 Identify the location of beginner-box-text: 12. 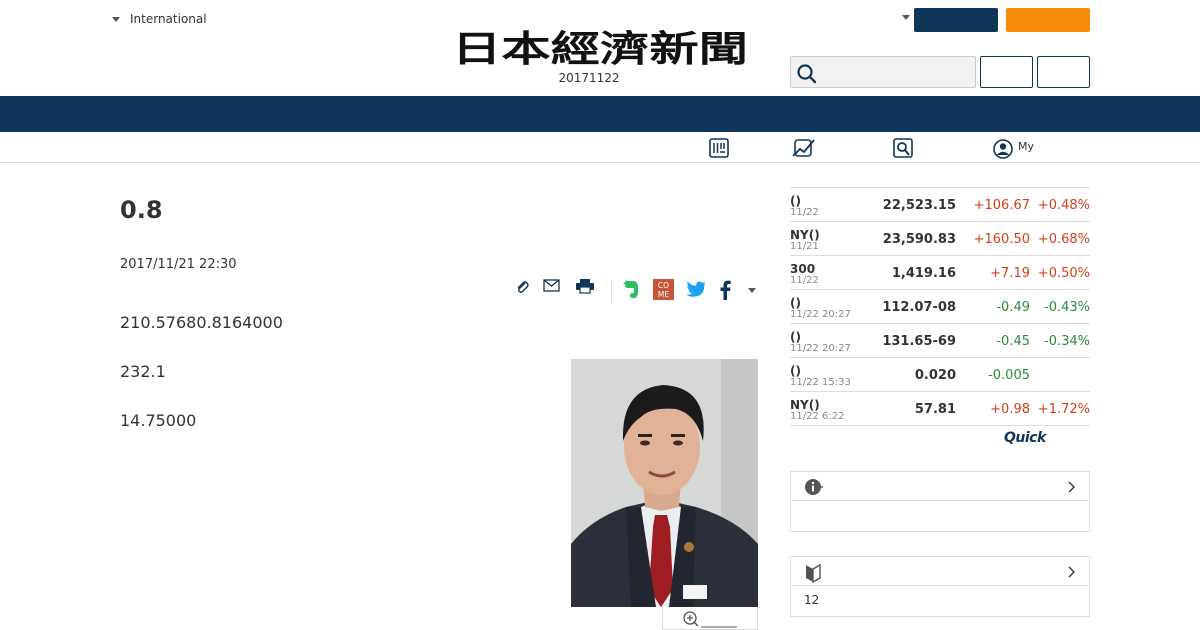
(812, 600).